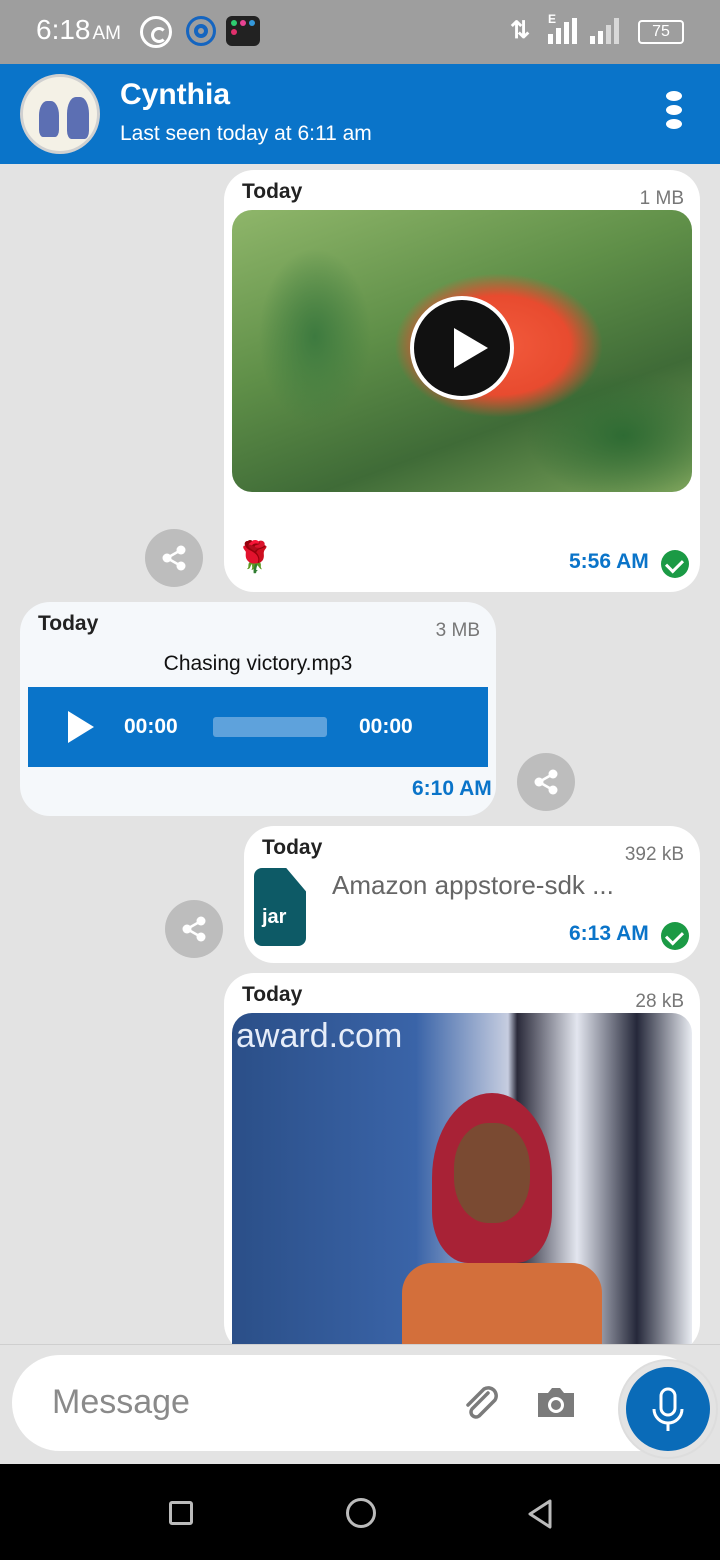 Image resolution: width=720 pixels, height=1560 pixels. I want to click on contact-avatar, so click(60, 114).